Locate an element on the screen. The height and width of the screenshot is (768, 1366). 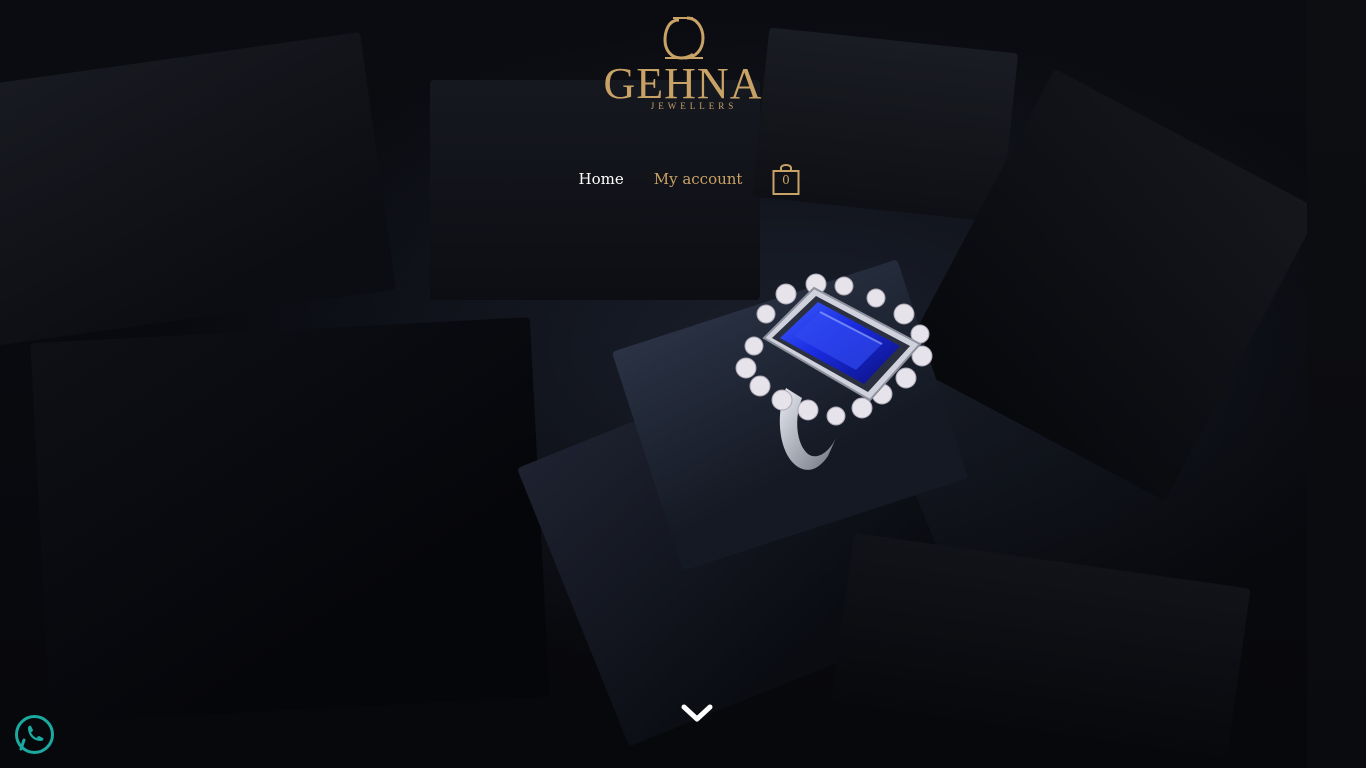
nav-link-home: Home is located at coordinates (601, 179).